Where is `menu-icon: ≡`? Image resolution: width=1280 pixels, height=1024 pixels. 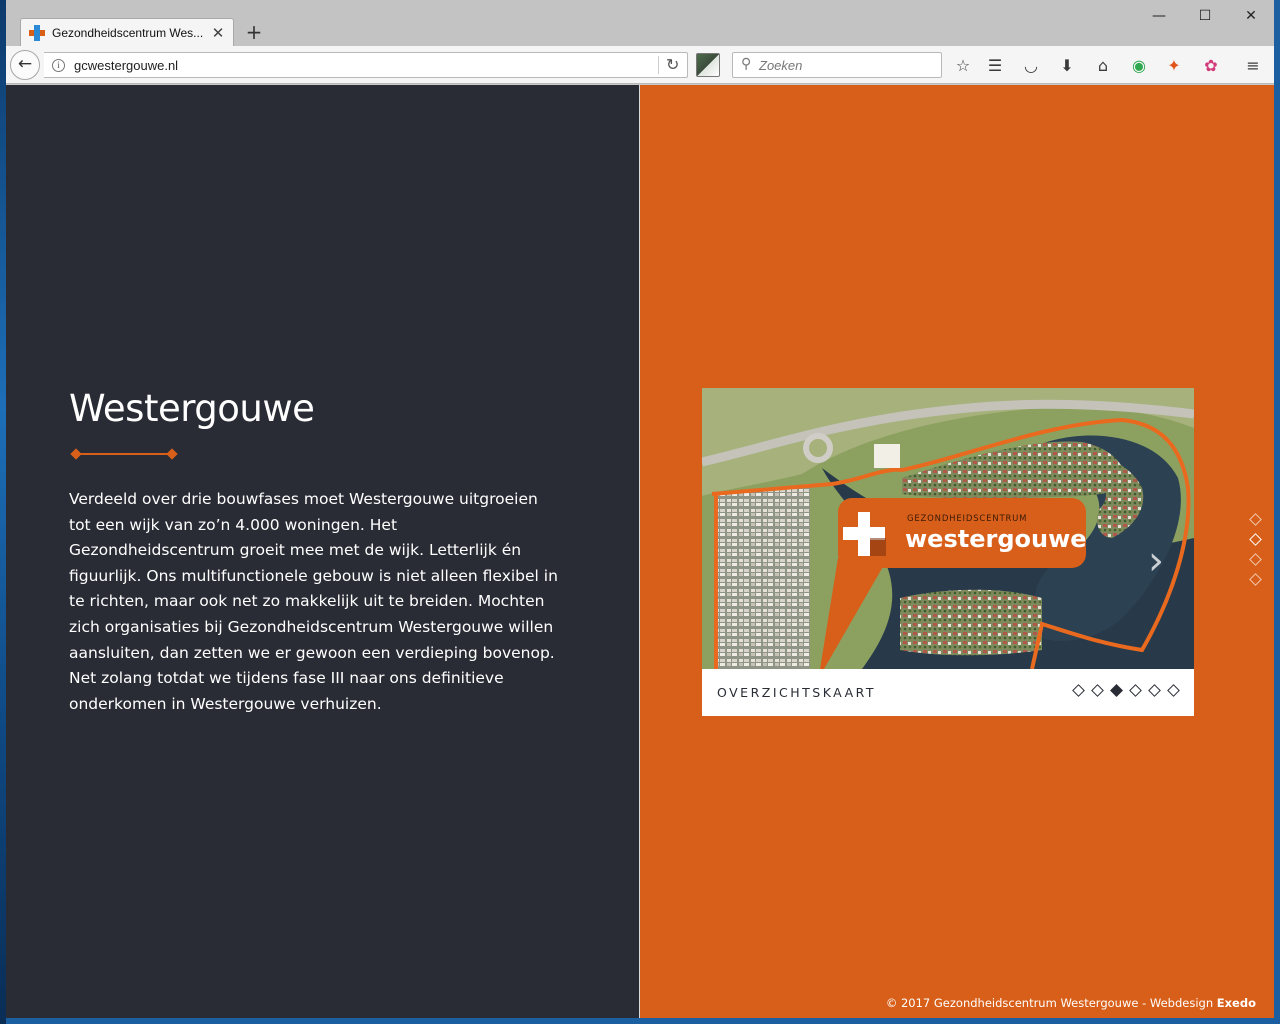 menu-icon: ≡ is located at coordinates (1253, 66).